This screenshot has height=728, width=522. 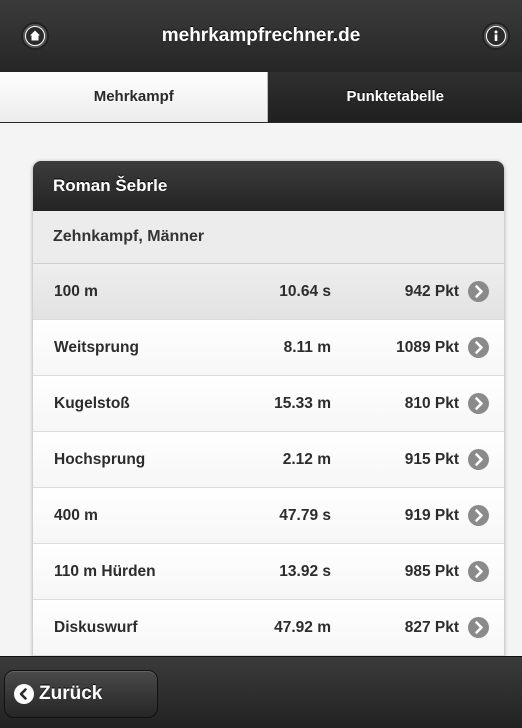 I want to click on back-button: Zurück, so click(x=81, y=694).